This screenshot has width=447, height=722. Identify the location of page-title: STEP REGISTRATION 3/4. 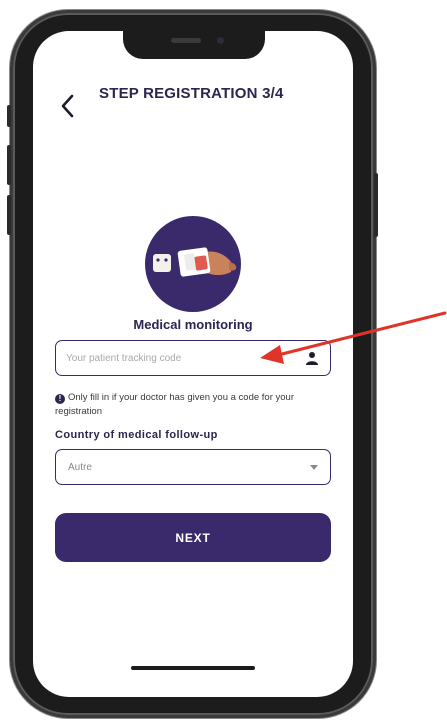
(191, 93).